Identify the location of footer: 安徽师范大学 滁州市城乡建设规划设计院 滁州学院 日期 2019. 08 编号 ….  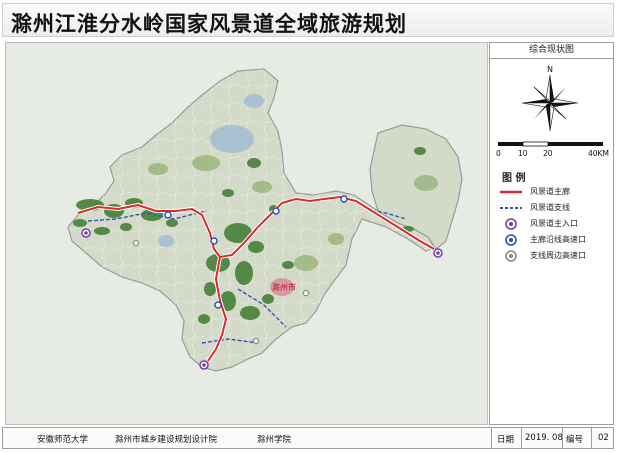
(308, 438).